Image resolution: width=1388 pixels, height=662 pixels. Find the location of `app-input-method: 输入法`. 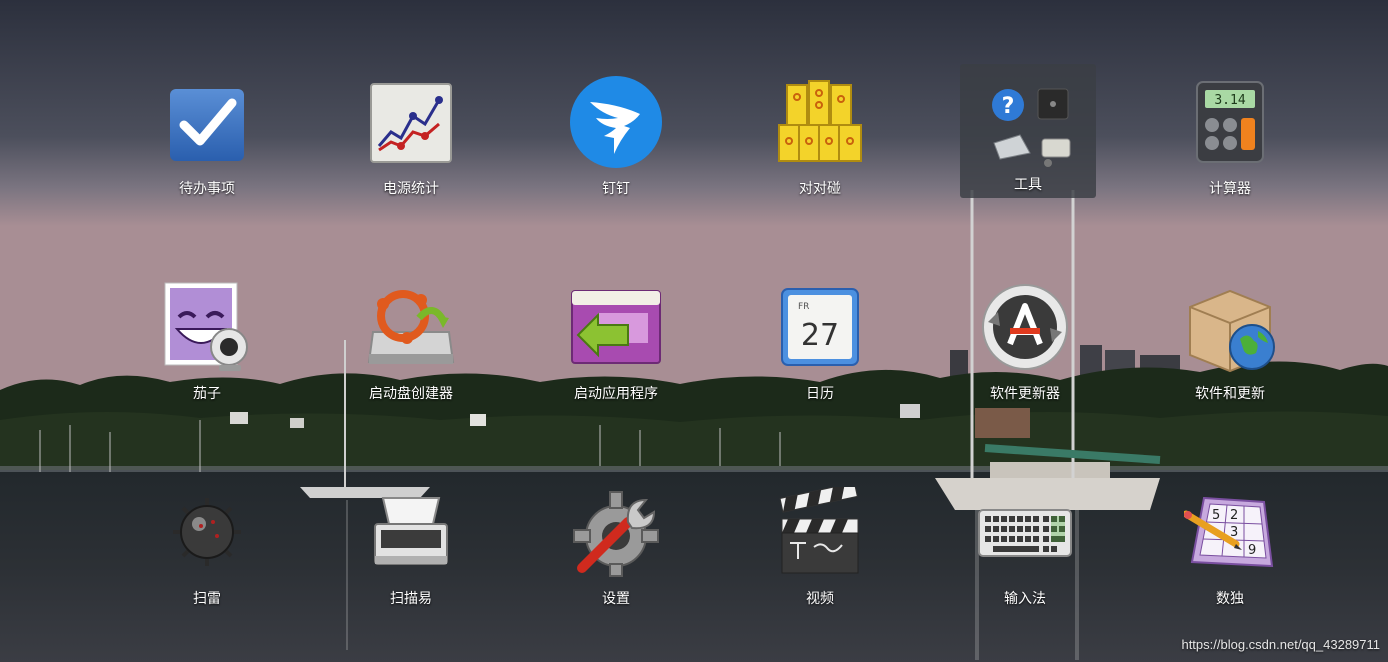

app-input-method: 输入法 is located at coordinates (1025, 545).